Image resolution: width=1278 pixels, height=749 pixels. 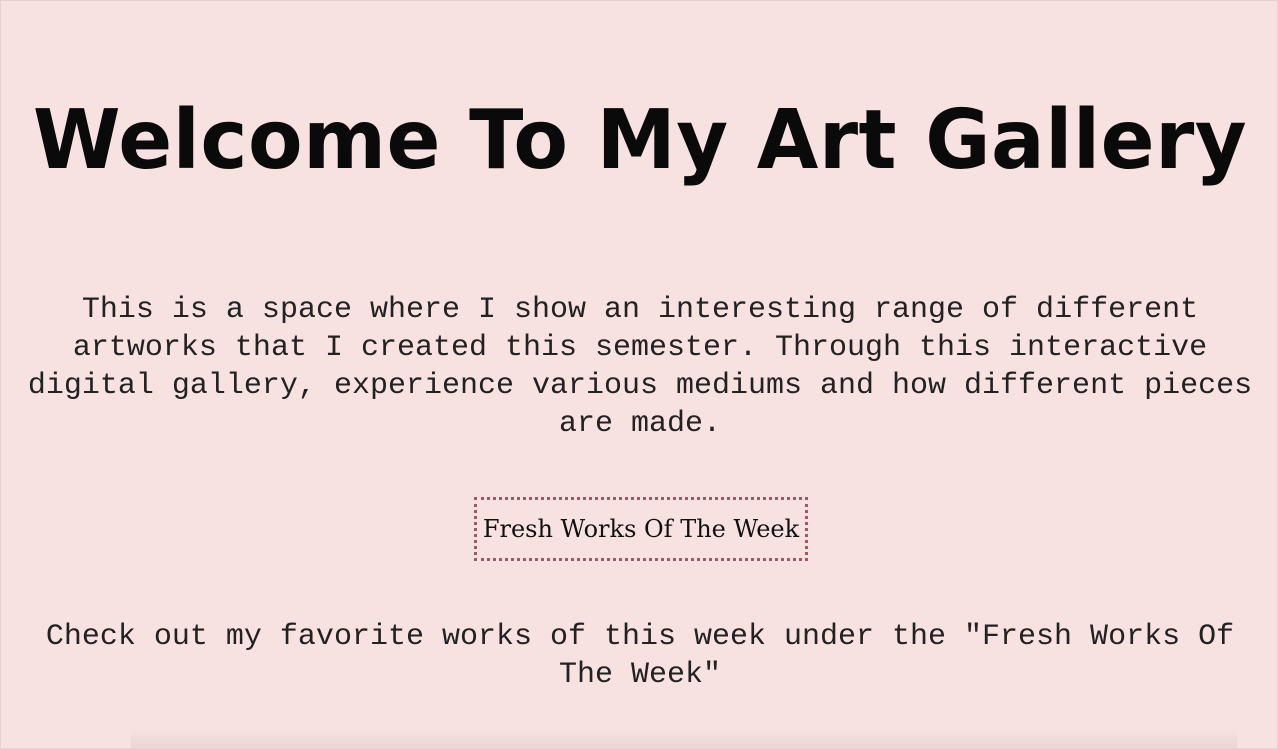 I want to click on fresh-works-button: Fresh Works Of The Week, so click(x=641, y=529).